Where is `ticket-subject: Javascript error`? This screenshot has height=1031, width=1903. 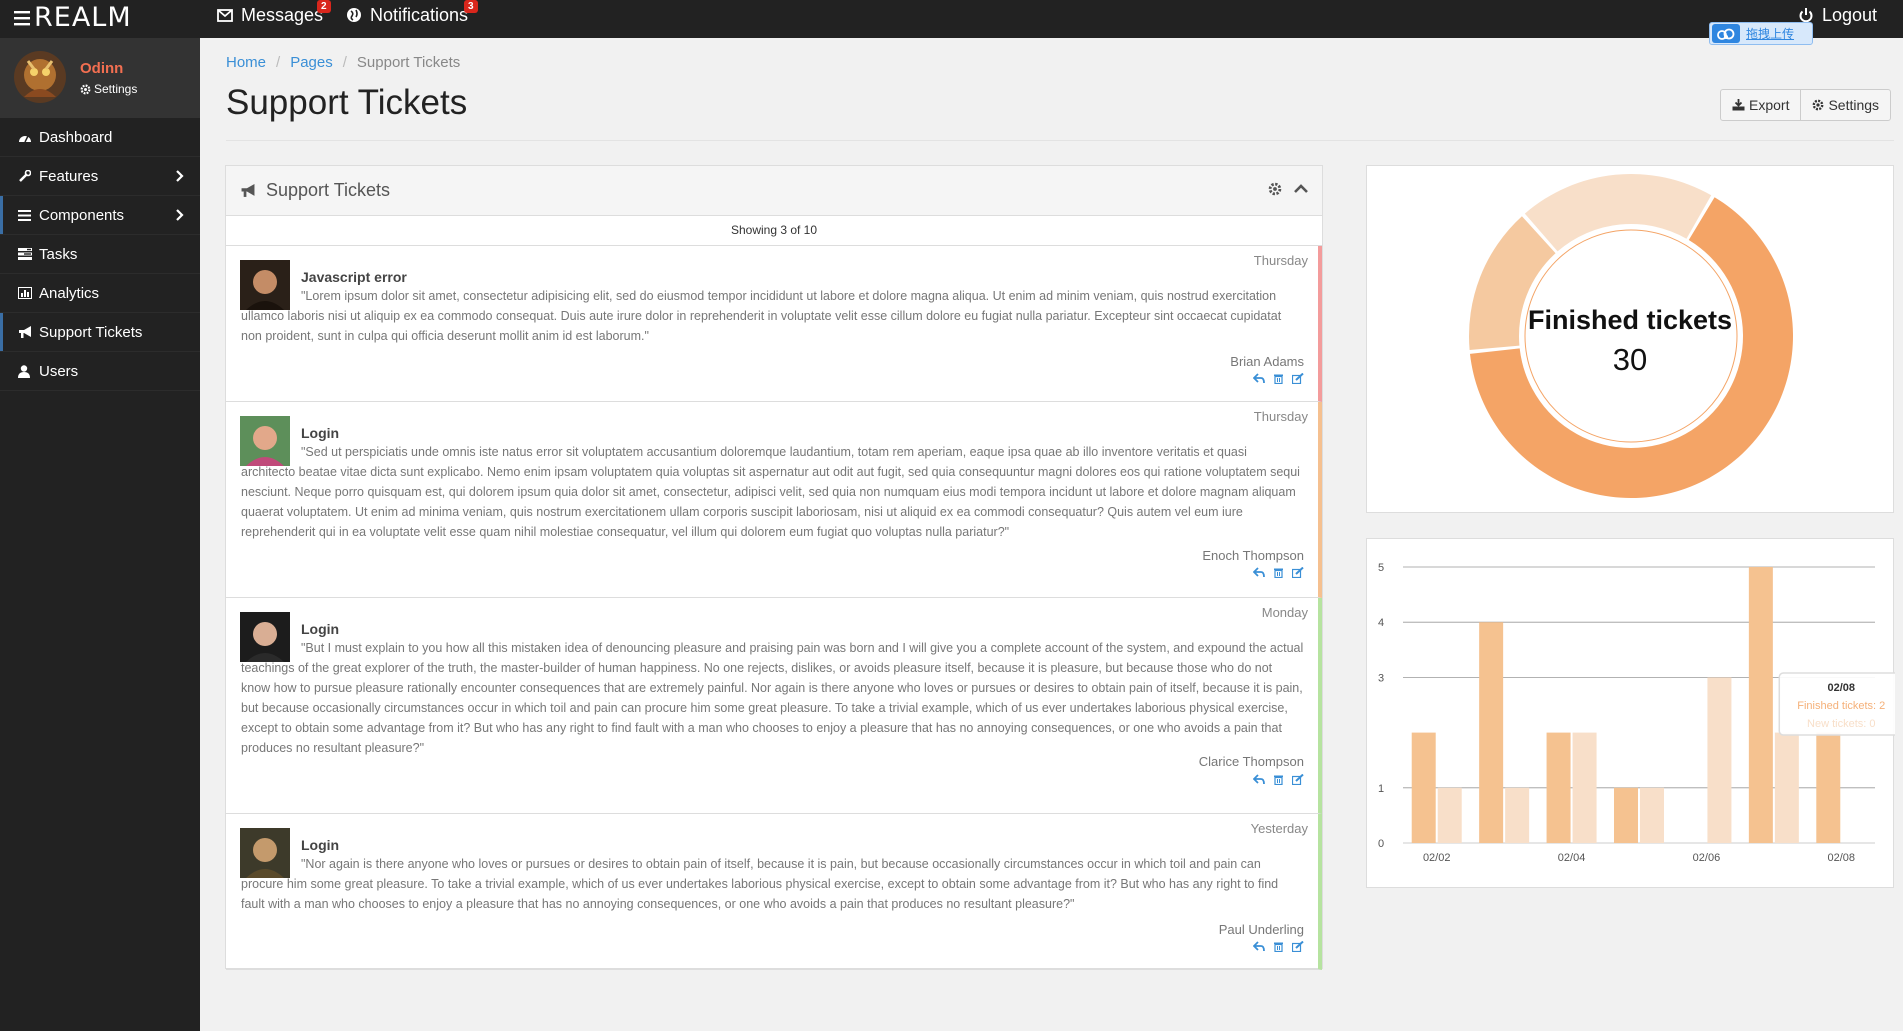
ticket-subject: Javascript error is located at coordinates (354, 277).